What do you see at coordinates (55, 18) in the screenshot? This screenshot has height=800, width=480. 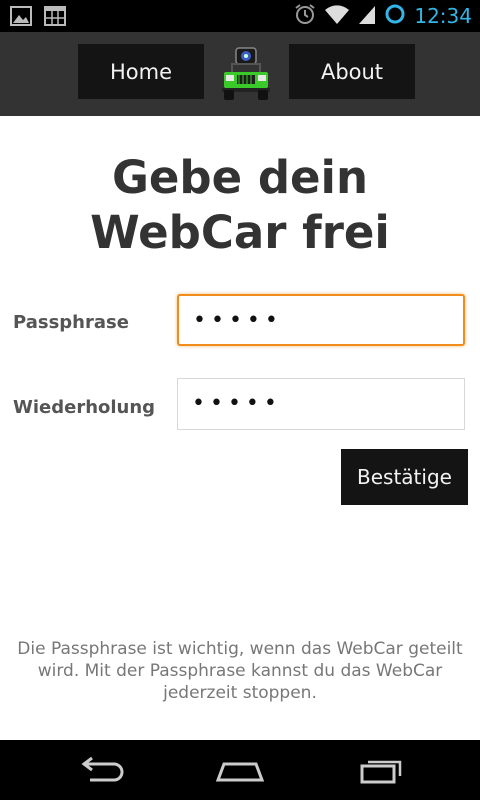 I see `calendar-grid-icon` at bounding box center [55, 18].